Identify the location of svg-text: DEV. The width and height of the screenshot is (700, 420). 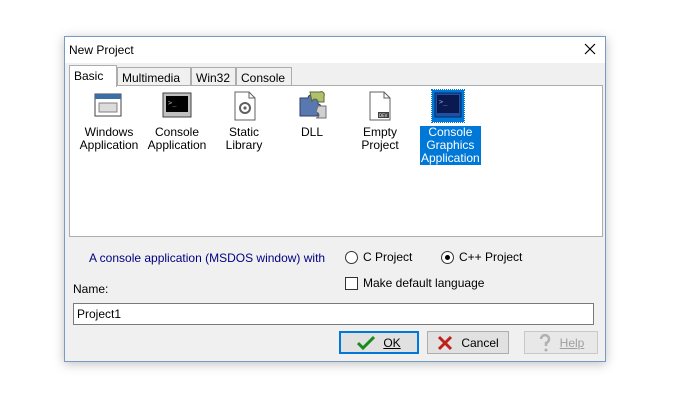
(383, 115).